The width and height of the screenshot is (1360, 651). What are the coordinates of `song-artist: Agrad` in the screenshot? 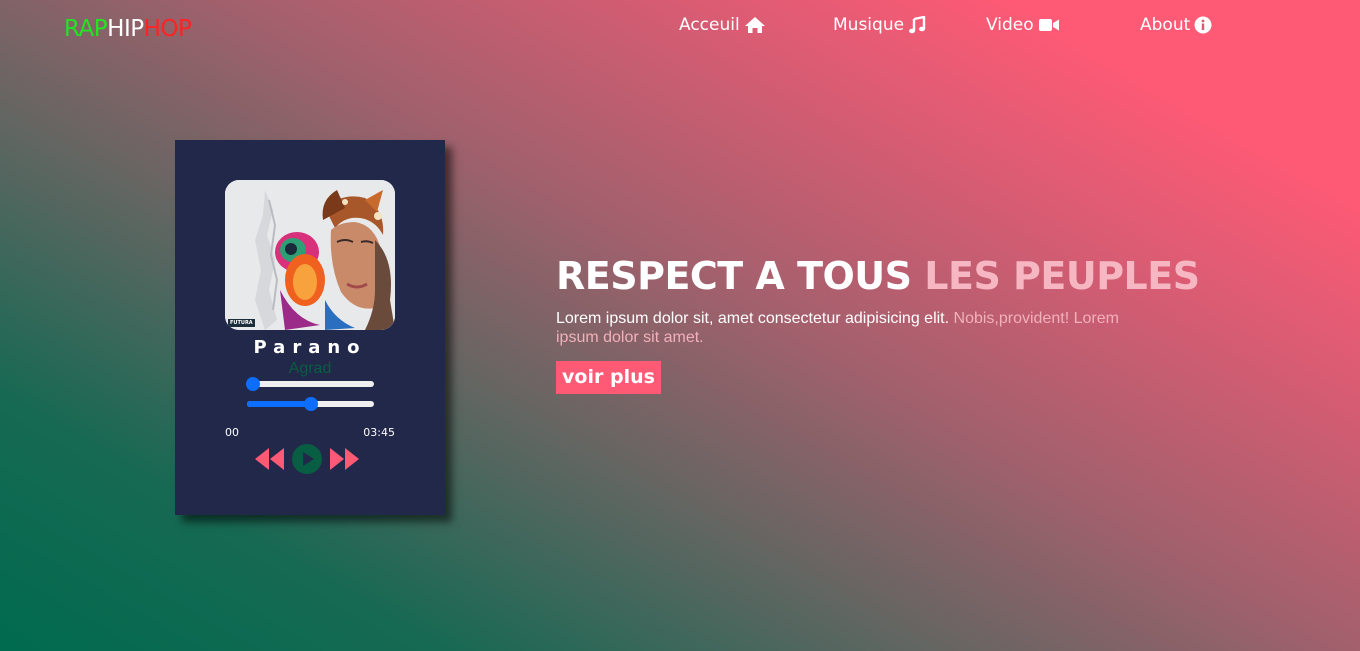 It's located at (310, 368).